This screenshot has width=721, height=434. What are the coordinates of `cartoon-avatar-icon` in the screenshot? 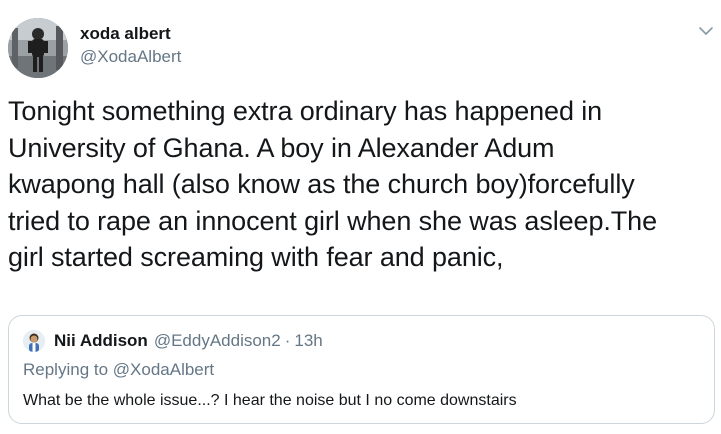 It's located at (34, 341).